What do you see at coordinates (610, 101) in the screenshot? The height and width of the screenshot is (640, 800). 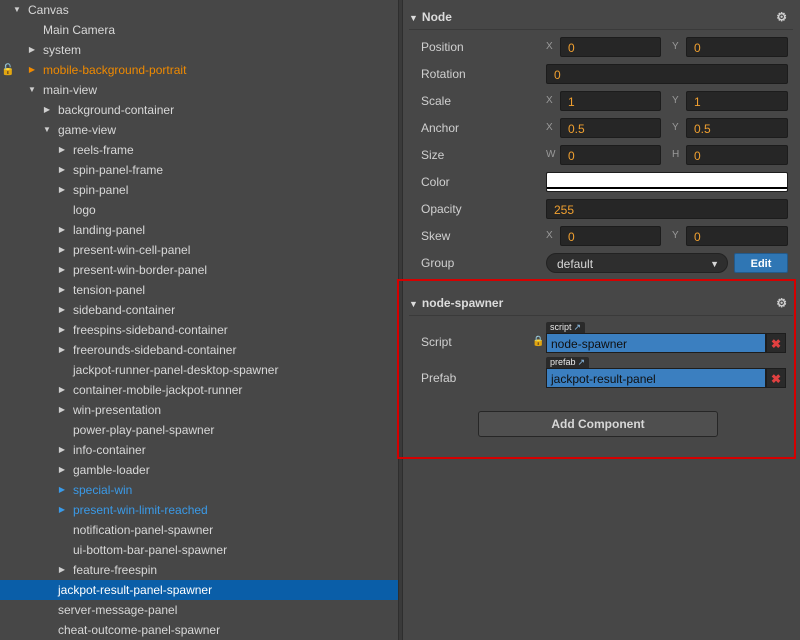 I see `scale-x-field: 1` at bounding box center [610, 101].